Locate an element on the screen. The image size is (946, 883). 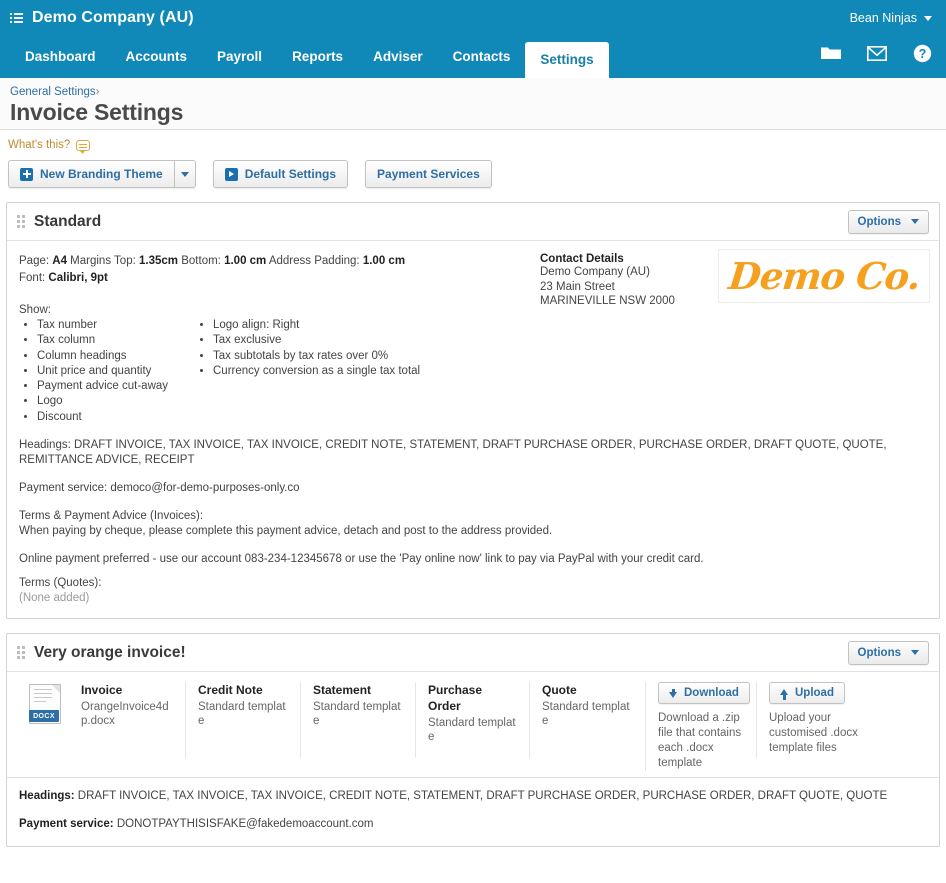
template-cell-invoice: Invoice OrangeInvoice4dp.docx is located at coordinates (127, 720).